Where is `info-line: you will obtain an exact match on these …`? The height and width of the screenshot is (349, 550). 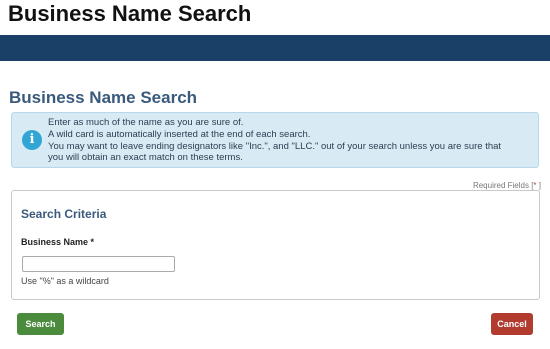
info-line: you will obtain an exact match on these … is located at coordinates (145, 158).